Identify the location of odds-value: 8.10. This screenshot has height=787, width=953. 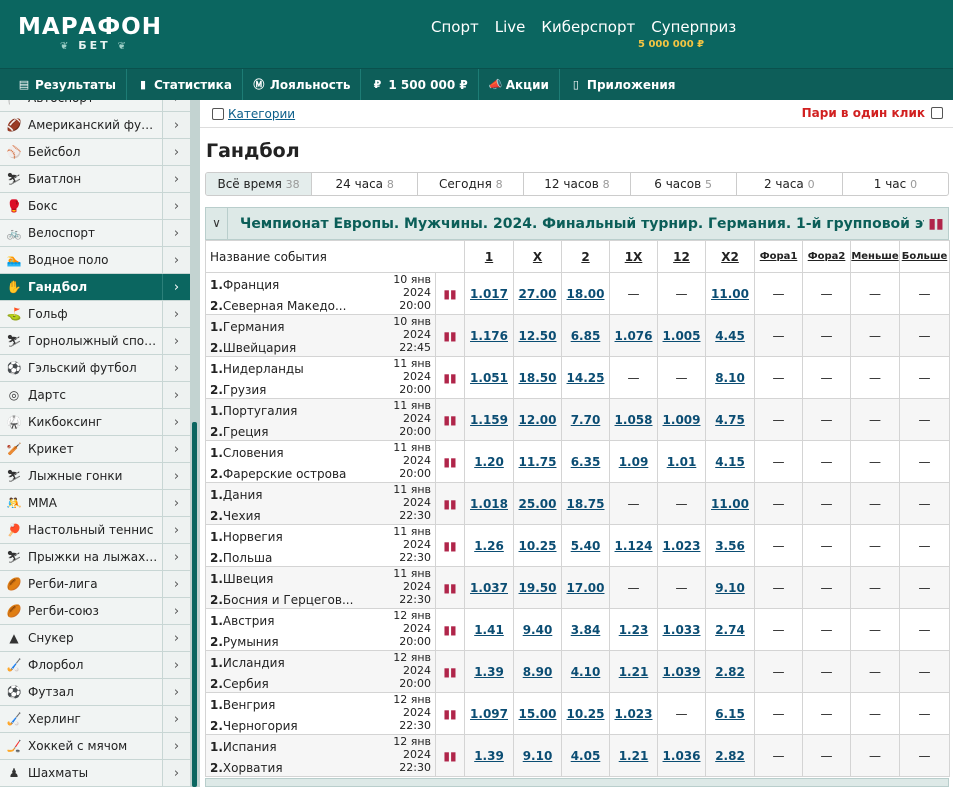
(730, 378).